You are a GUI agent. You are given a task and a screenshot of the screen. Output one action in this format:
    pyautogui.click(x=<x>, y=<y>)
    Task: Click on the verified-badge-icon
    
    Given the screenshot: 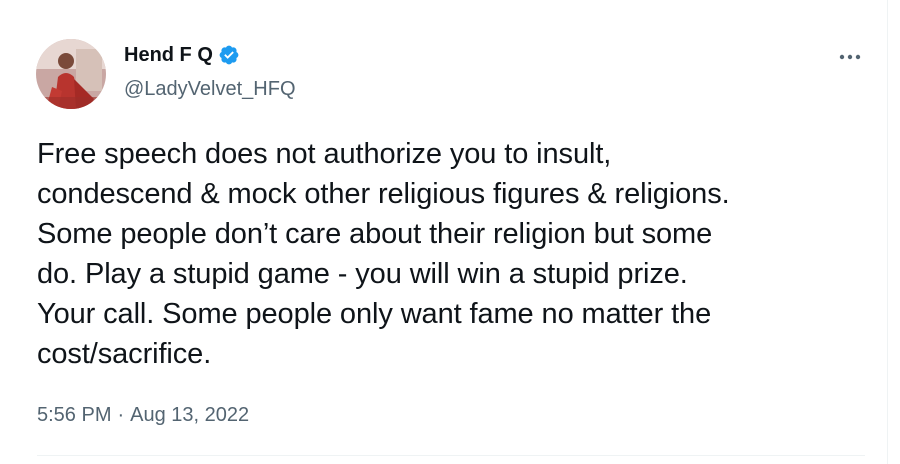 What is the action you would take?
    pyautogui.click(x=229, y=55)
    